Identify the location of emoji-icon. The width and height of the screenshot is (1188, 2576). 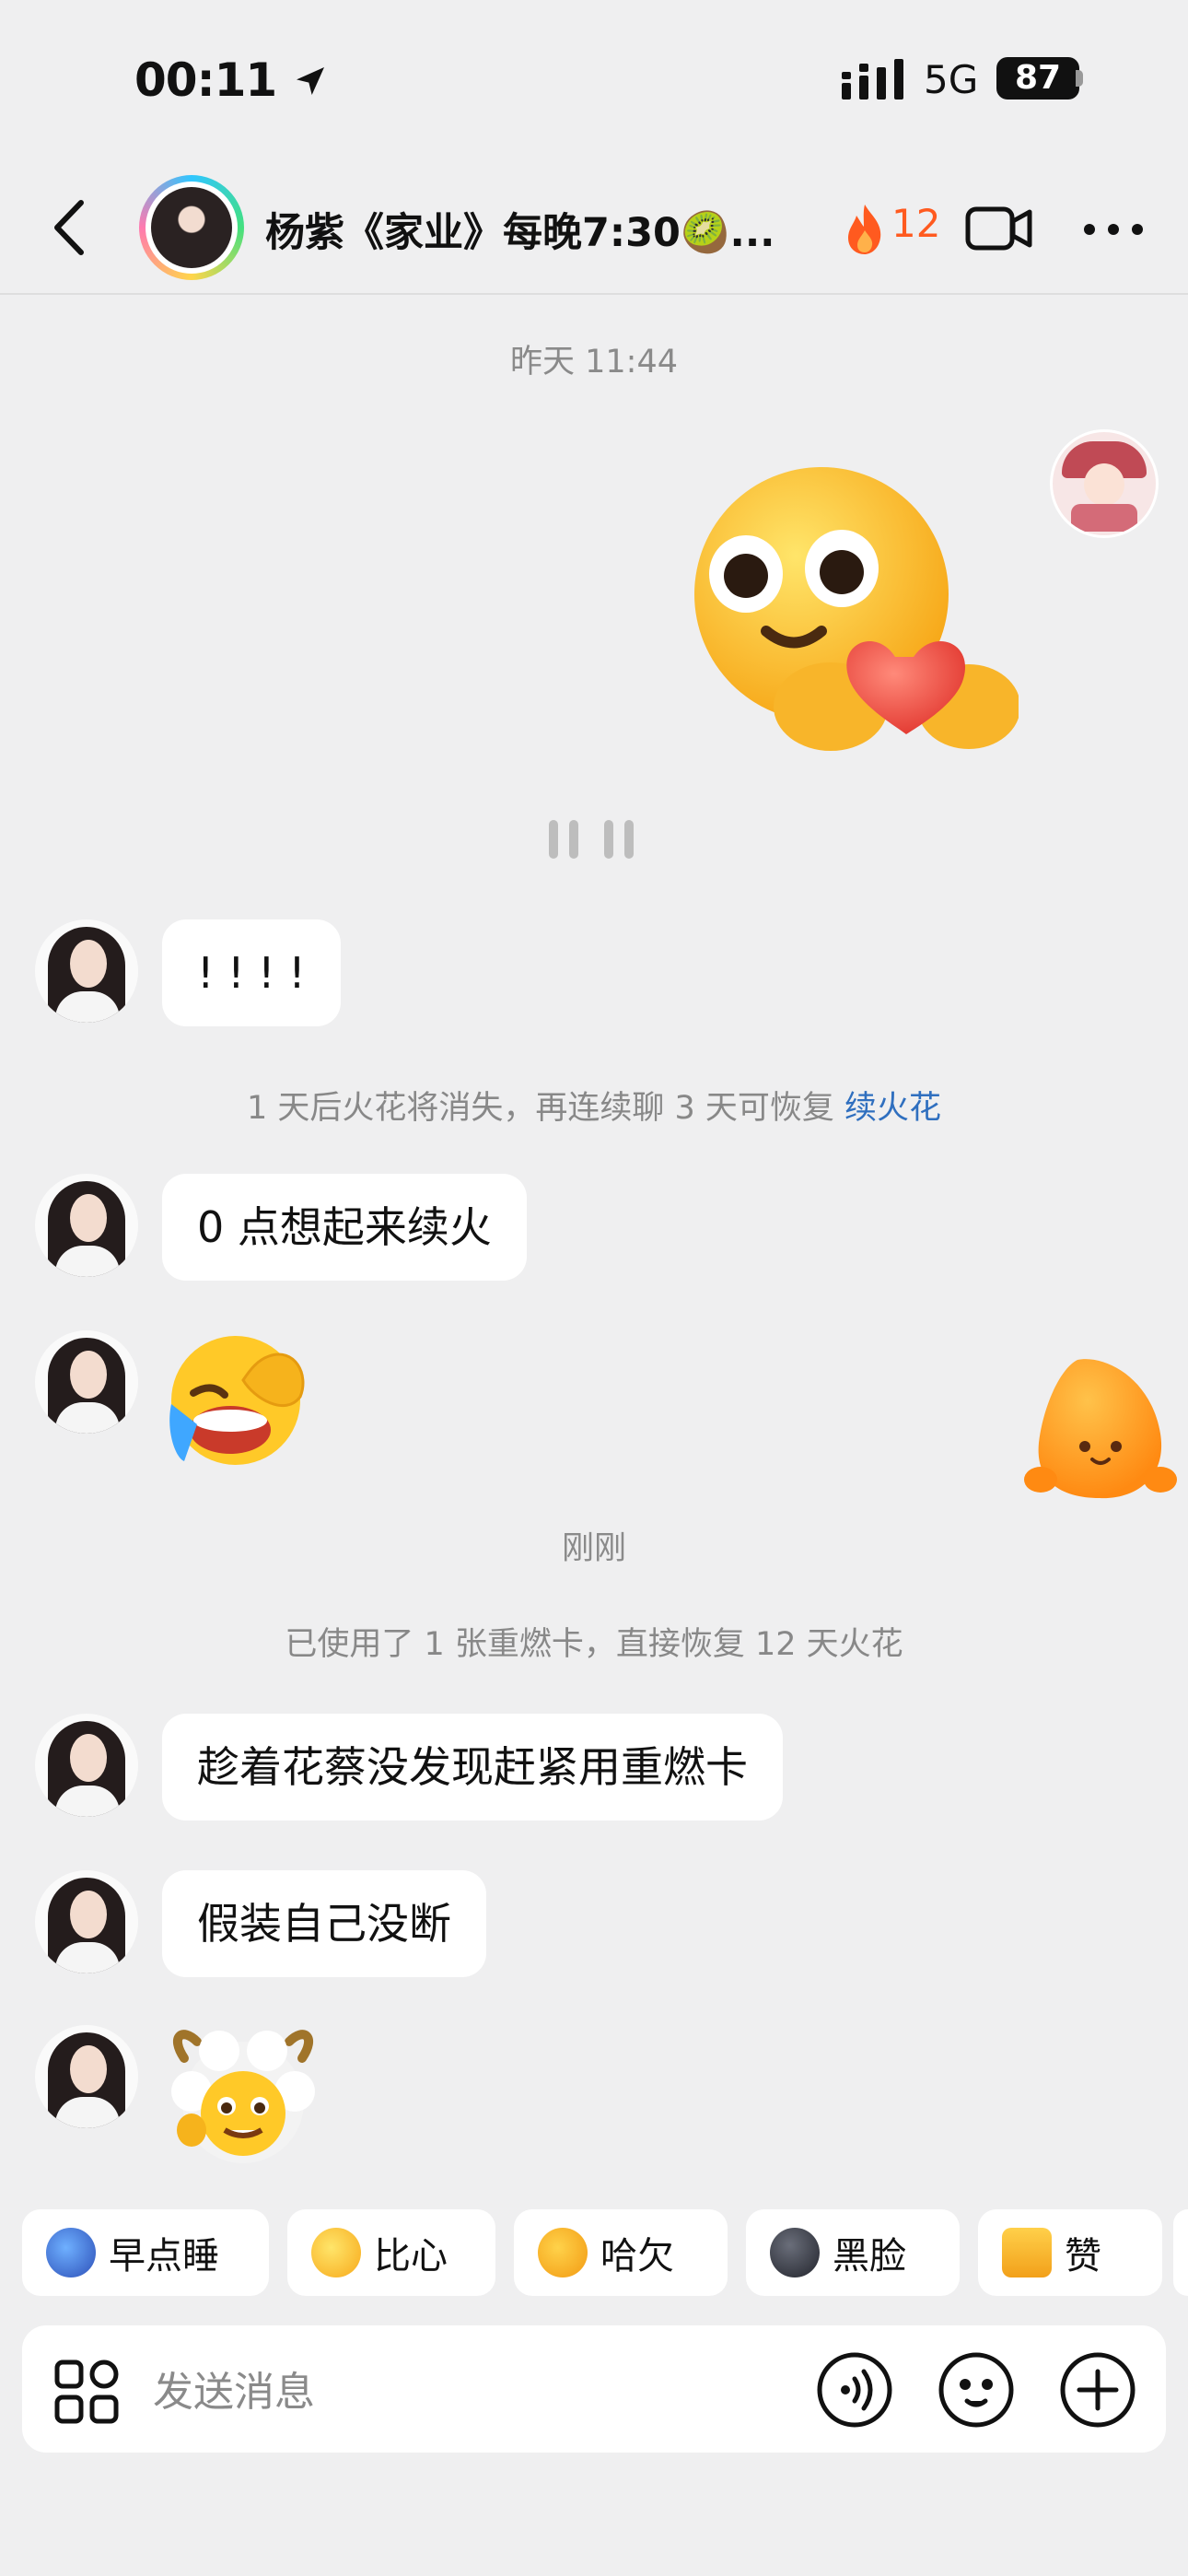
(976, 2390).